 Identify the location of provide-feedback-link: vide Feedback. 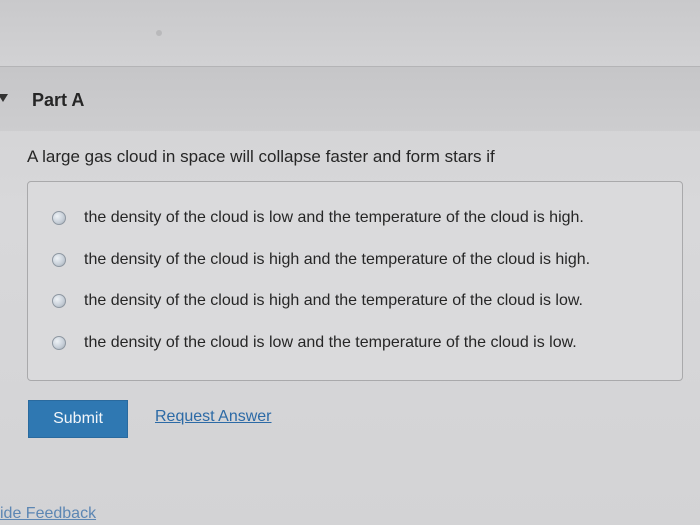
(48, 514).